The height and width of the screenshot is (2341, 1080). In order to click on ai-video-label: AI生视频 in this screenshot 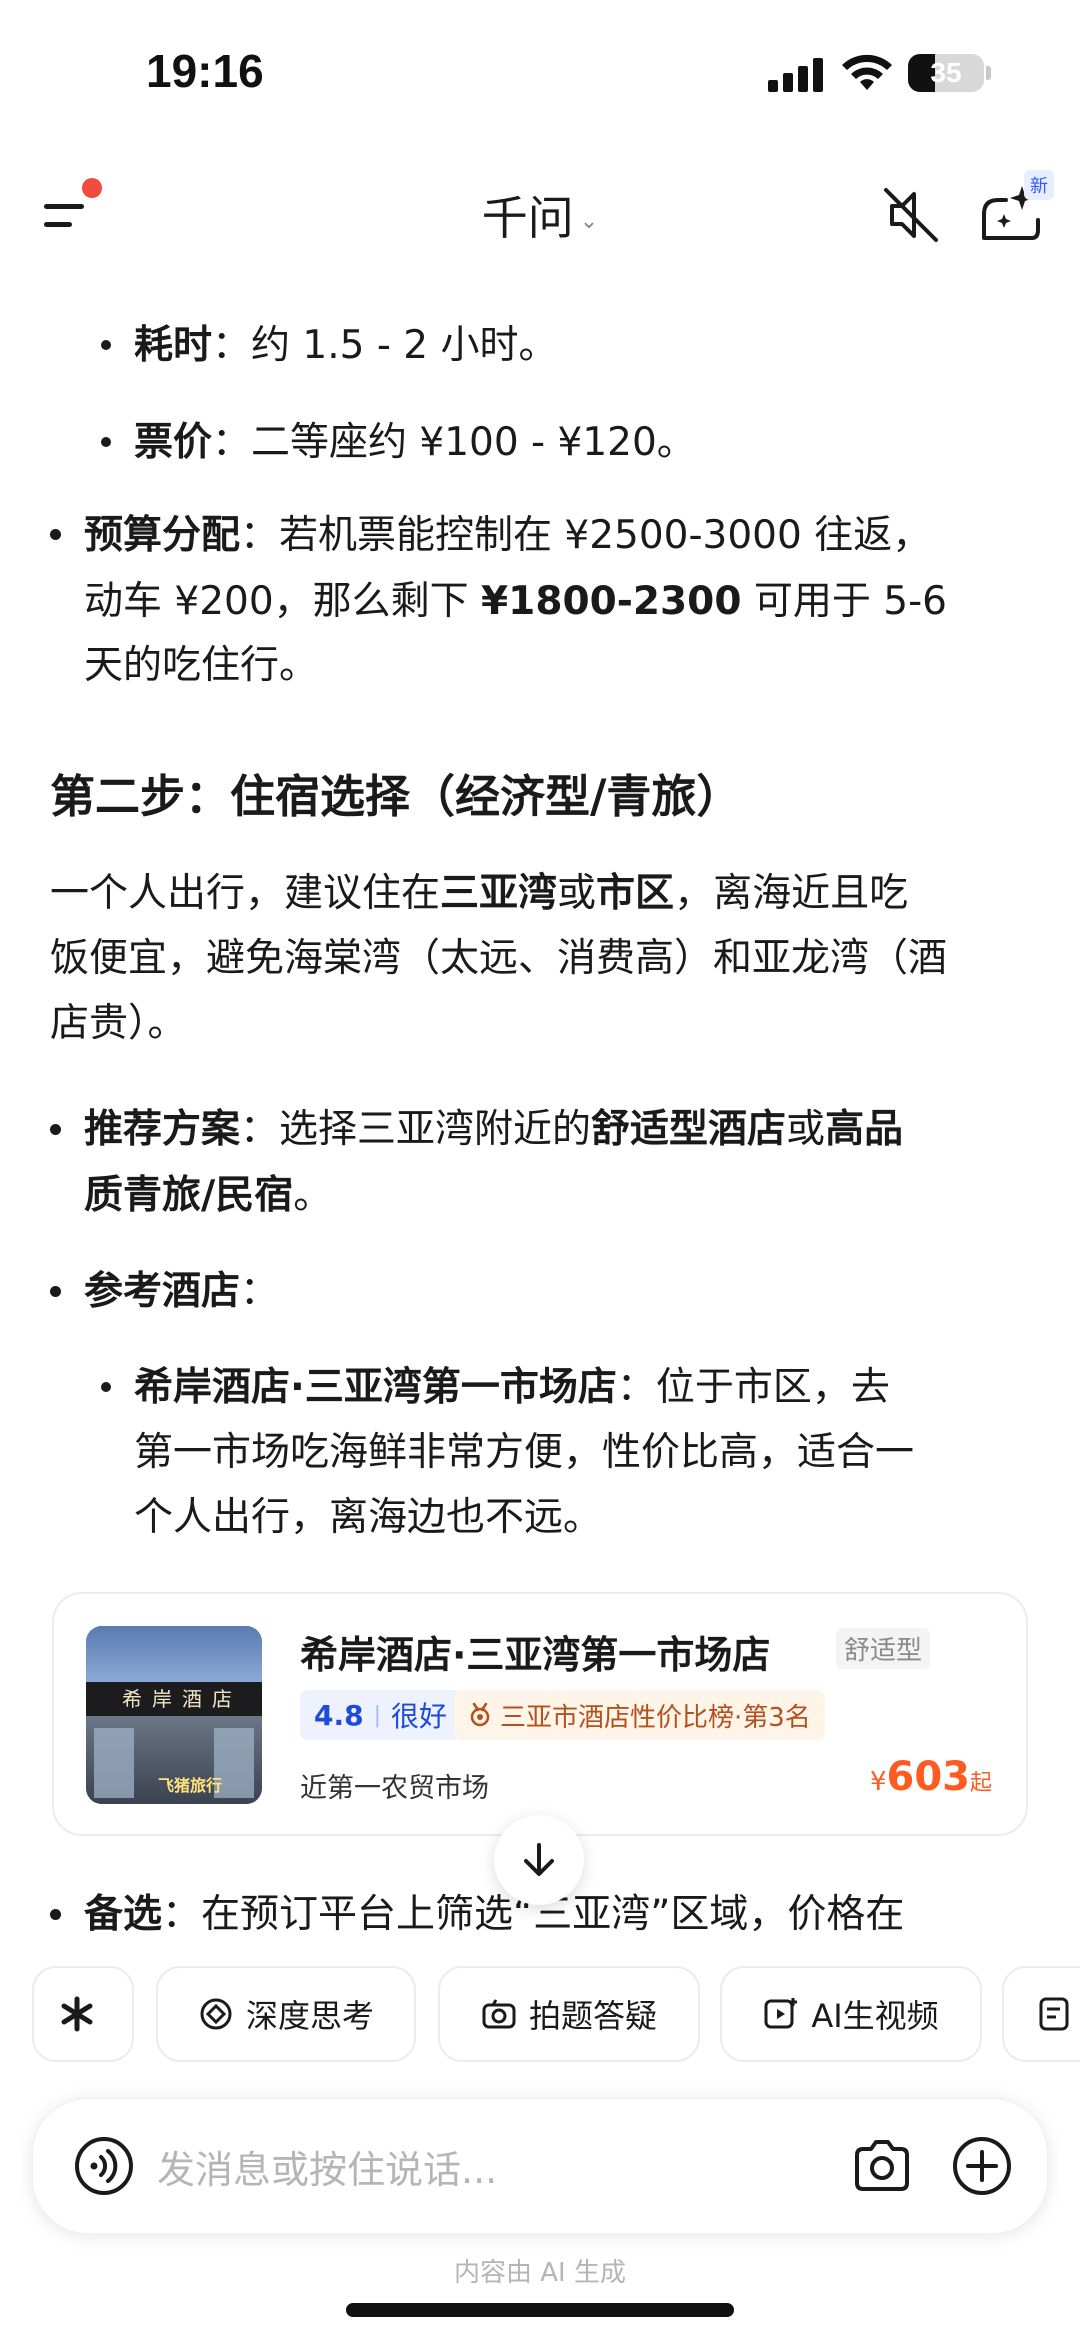, I will do `click(875, 2016)`.